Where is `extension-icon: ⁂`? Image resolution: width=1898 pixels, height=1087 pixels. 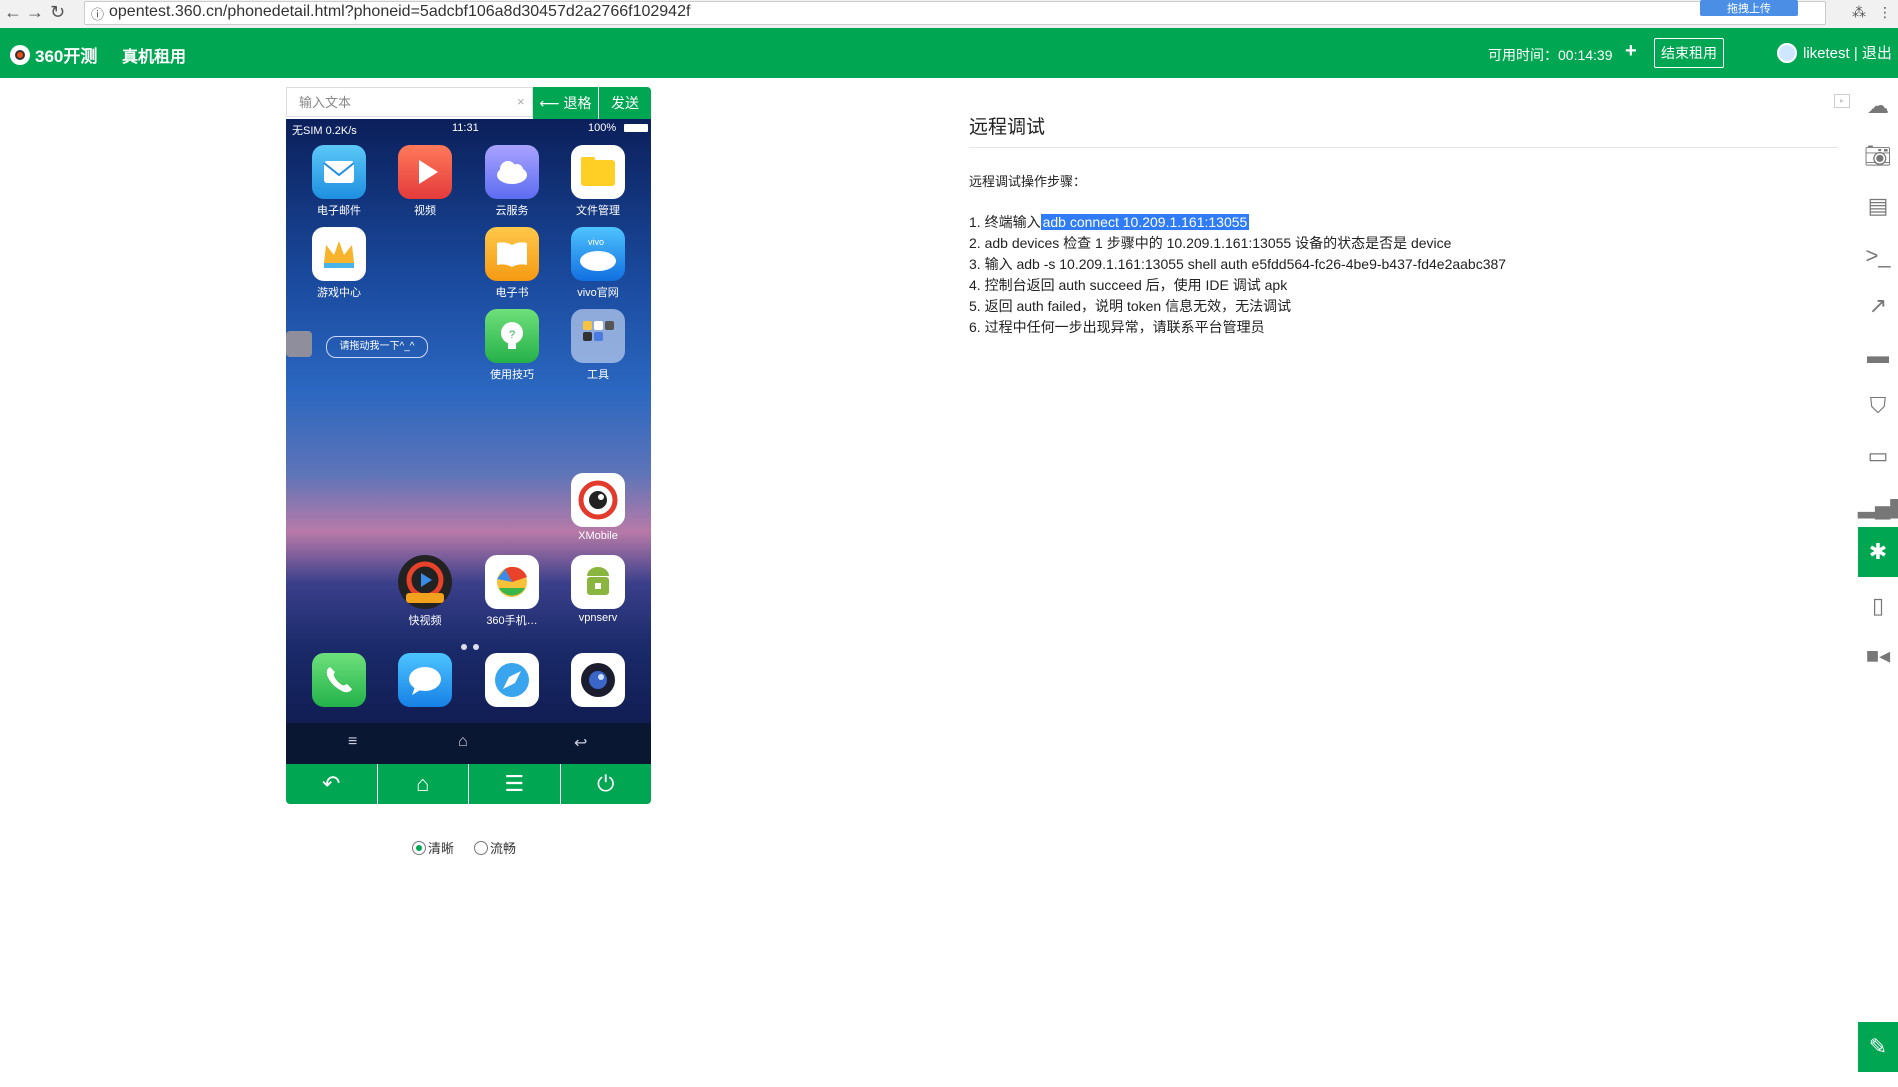 extension-icon: ⁂ is located at coordinates (1859, 12).